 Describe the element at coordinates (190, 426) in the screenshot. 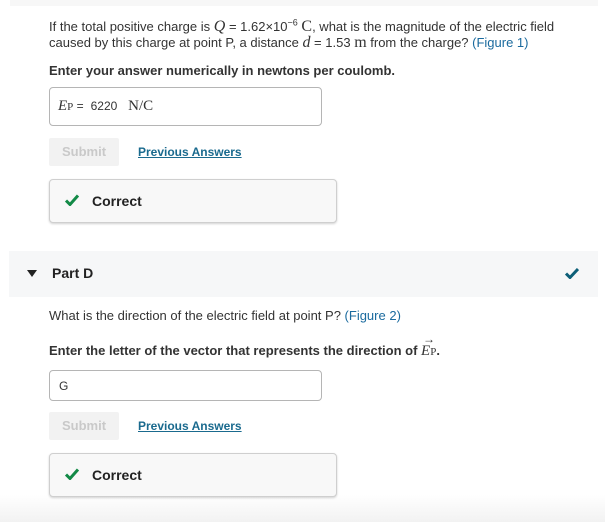

I see `part-d-previous-answers-link: Previous Answers` at that location.